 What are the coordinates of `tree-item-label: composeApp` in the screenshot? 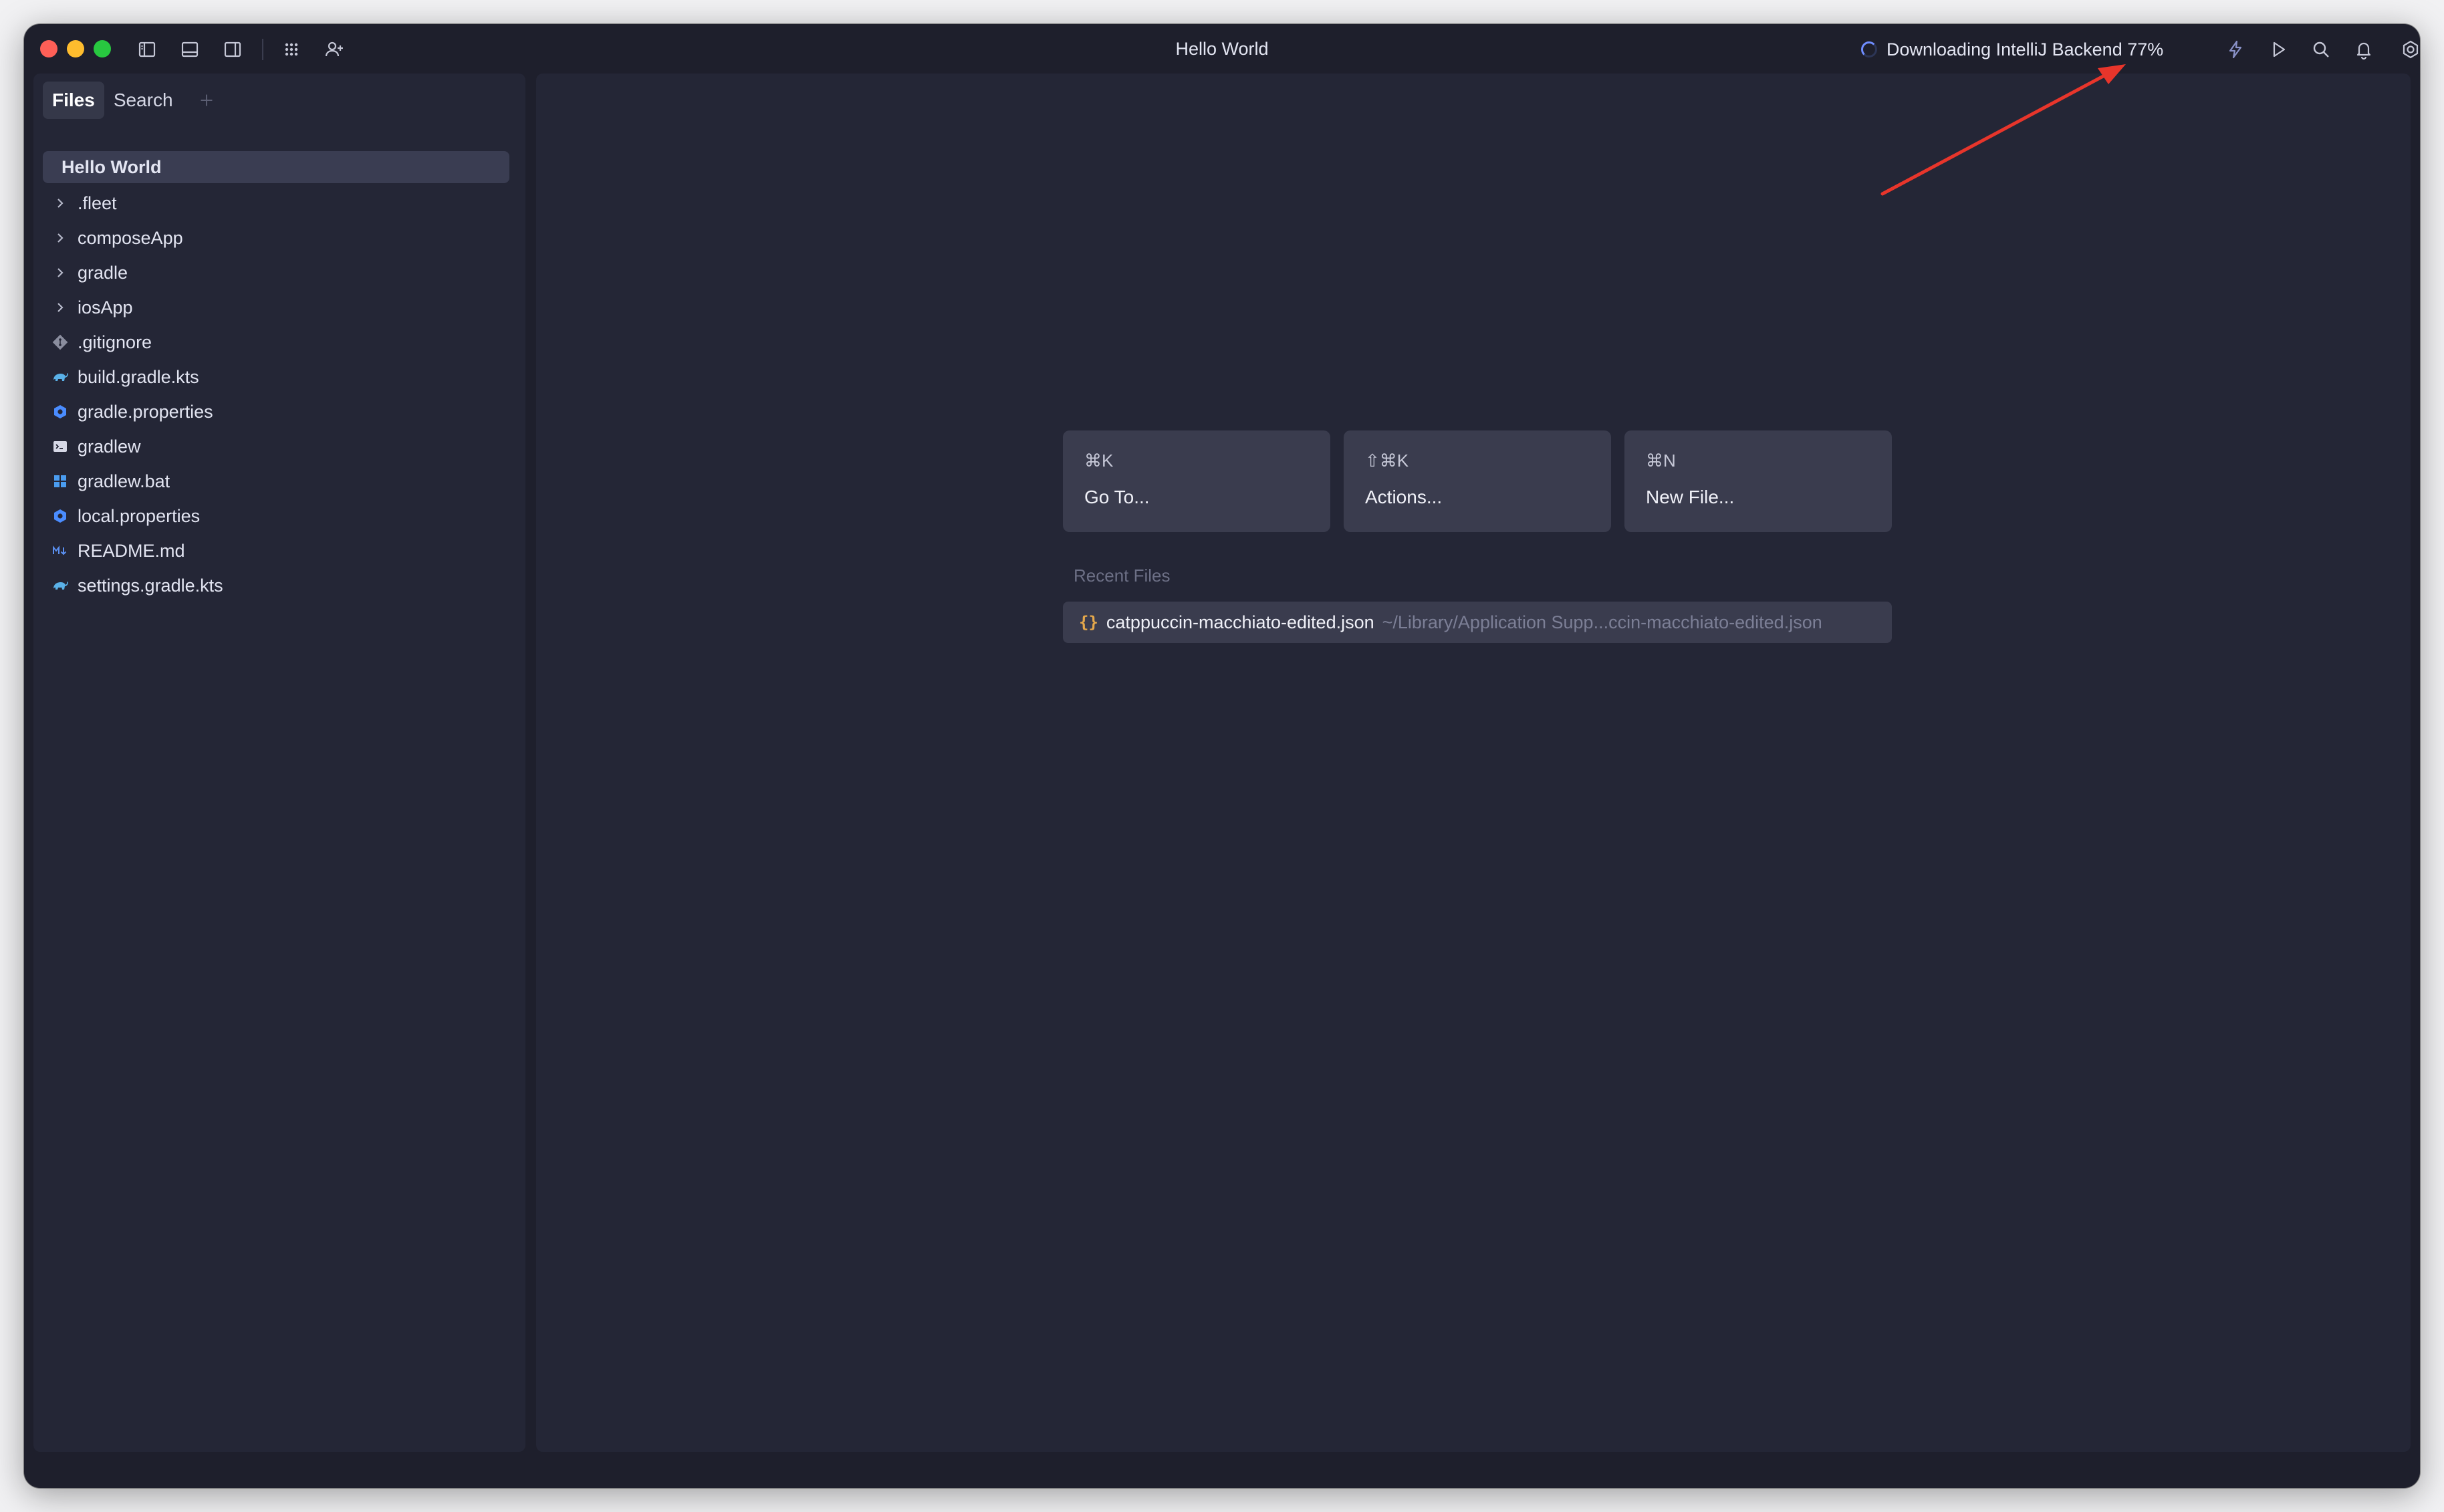 It's located at (130, 237).